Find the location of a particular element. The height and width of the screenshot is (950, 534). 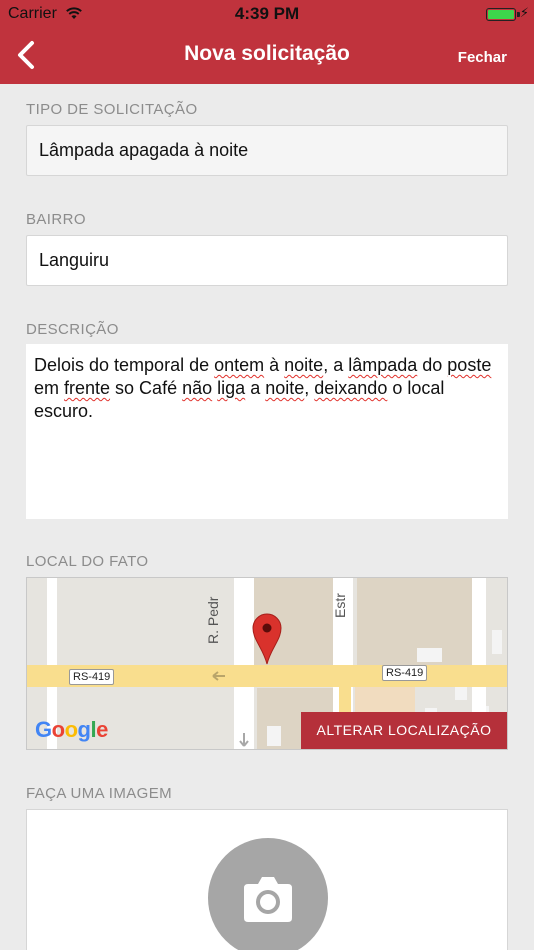

district-field: Languiru is located at coordinates (267, 260).